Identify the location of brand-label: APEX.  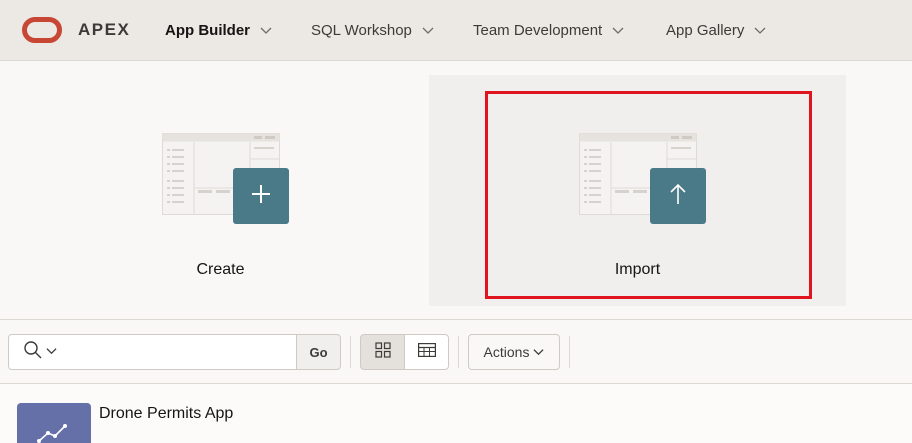
(104, 30).